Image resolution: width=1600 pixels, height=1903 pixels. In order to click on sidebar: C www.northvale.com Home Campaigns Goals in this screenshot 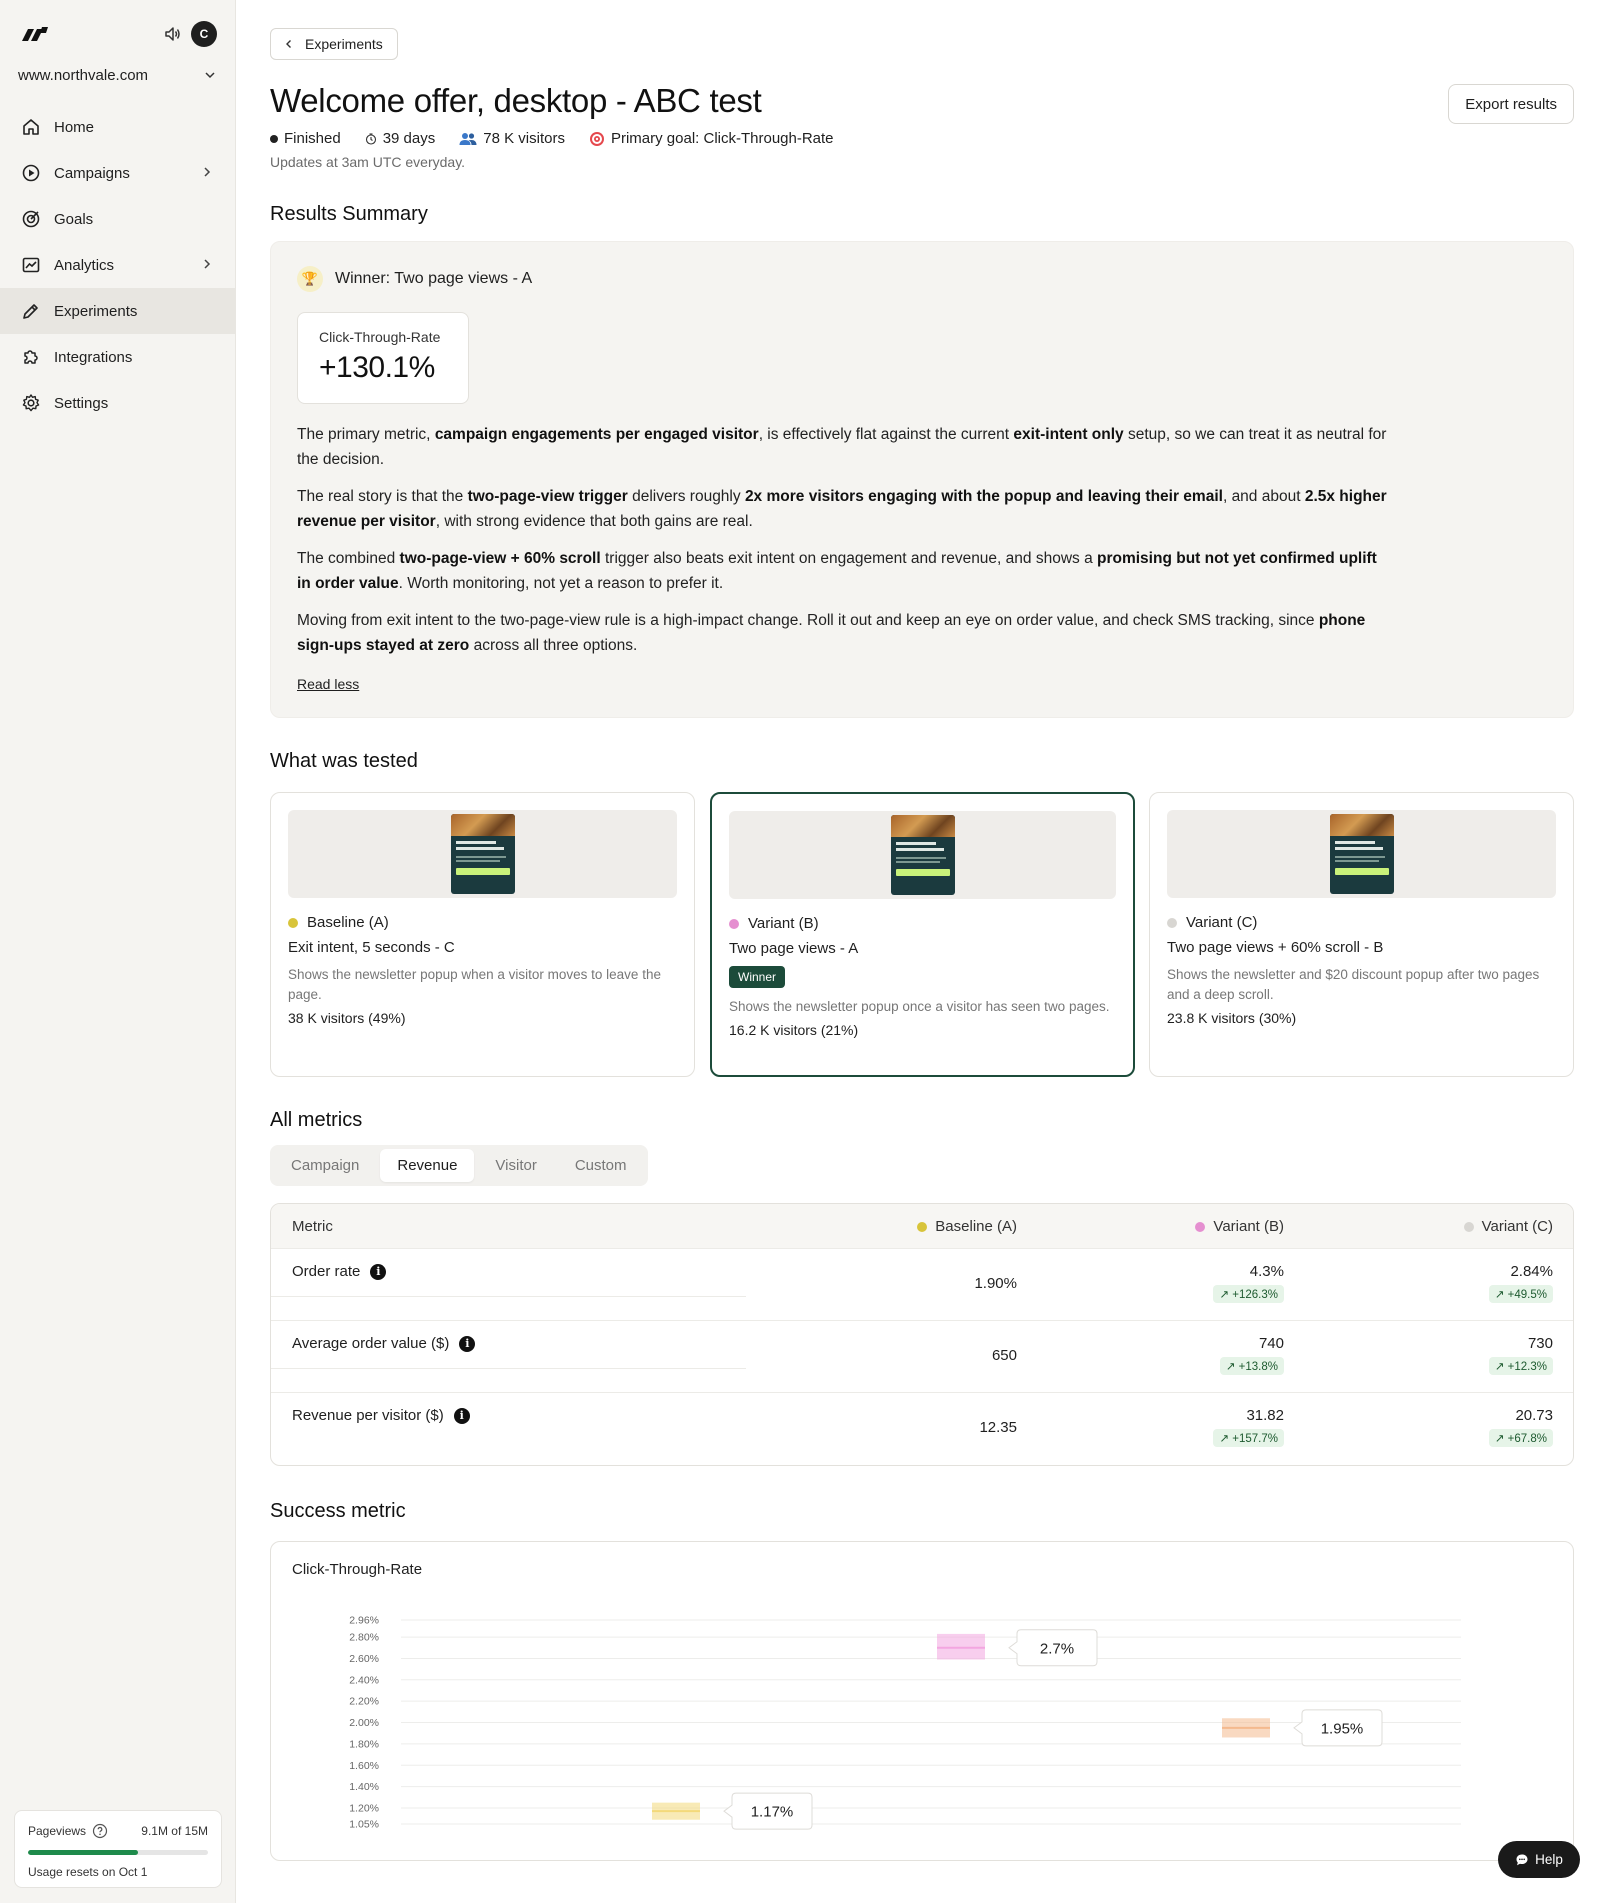, I will do `click(118, 951)`.